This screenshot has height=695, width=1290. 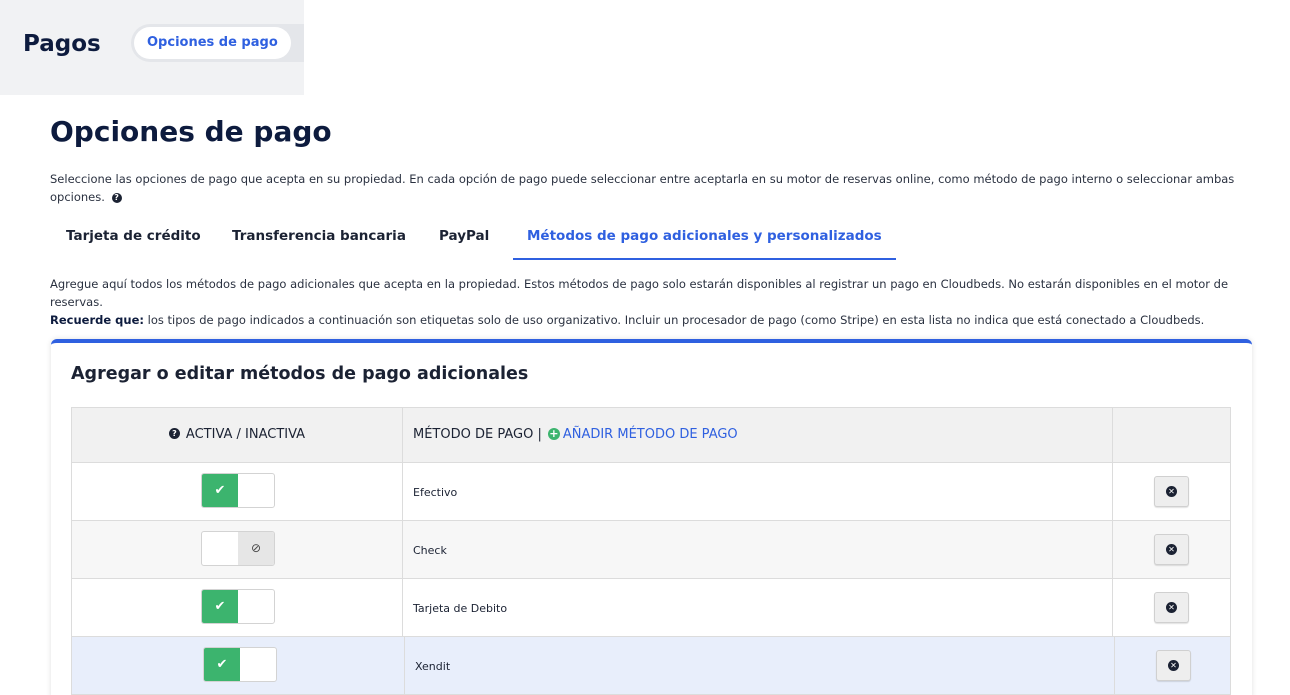 What do you see at coordinates (758, 435) in the screenshot?
I see `header-method: MÉTODO DE PAGO | + AÑADIR MÉTODO DE PAGO` at bounding box center [758, 435].